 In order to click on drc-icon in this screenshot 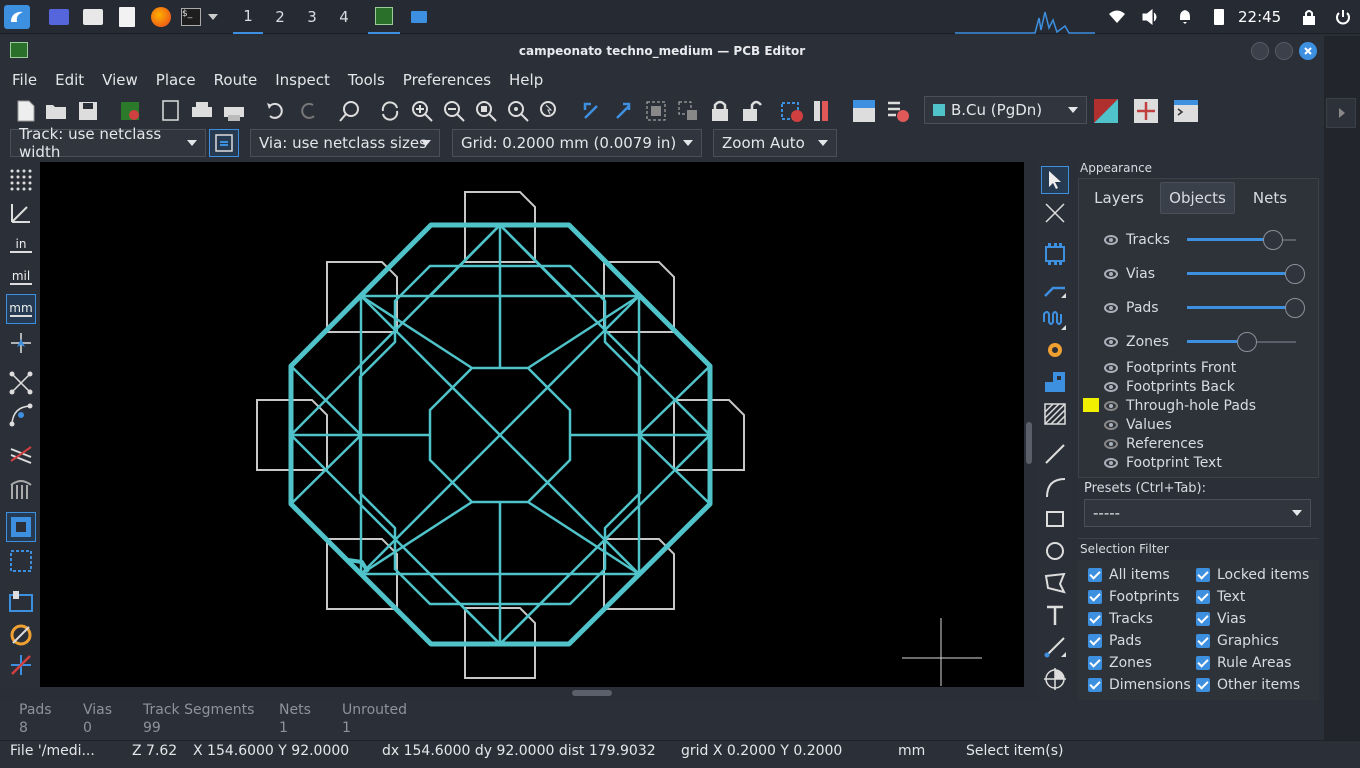, I will do `click(792, 111)`.